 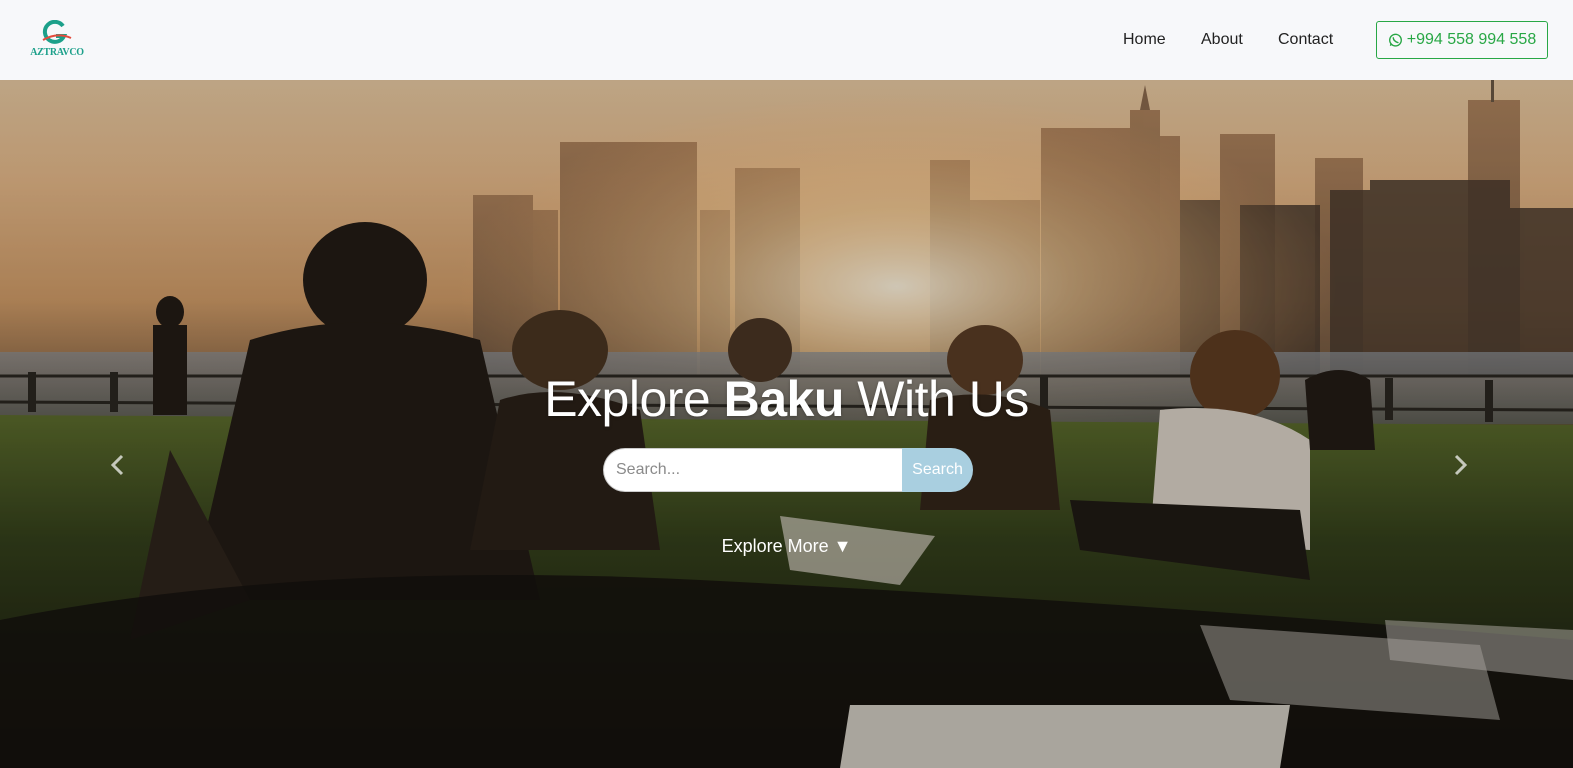 I want to click on explore-more-link: Explore More ▼, so click(x=786, y=546).